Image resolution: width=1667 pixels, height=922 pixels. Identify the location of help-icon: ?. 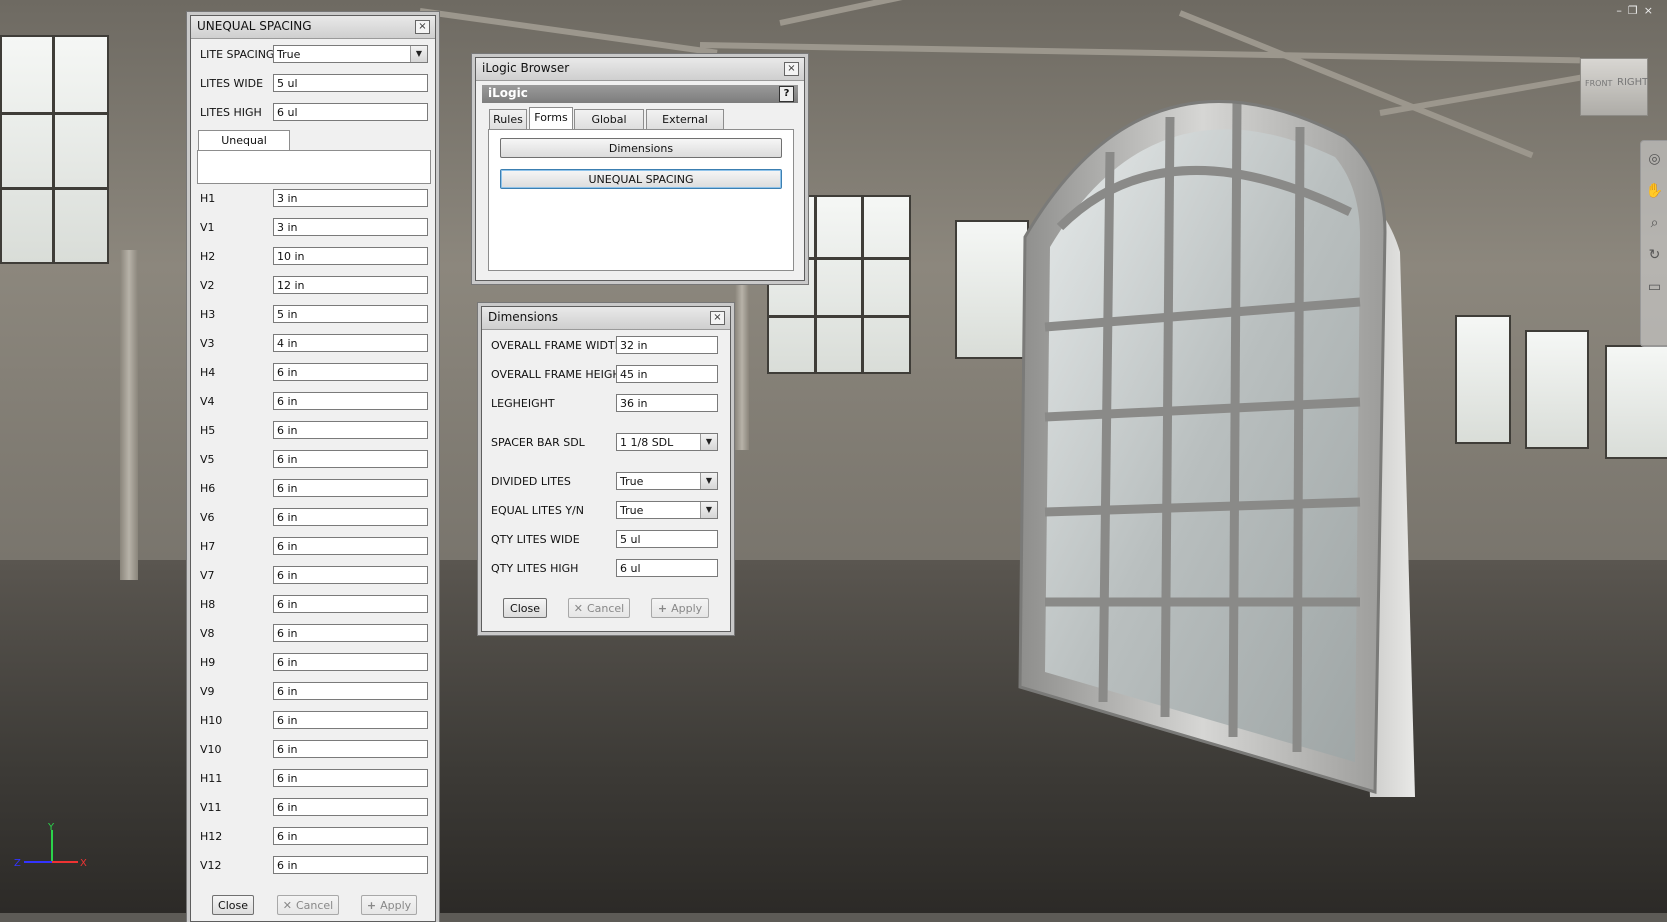
(786, 94).